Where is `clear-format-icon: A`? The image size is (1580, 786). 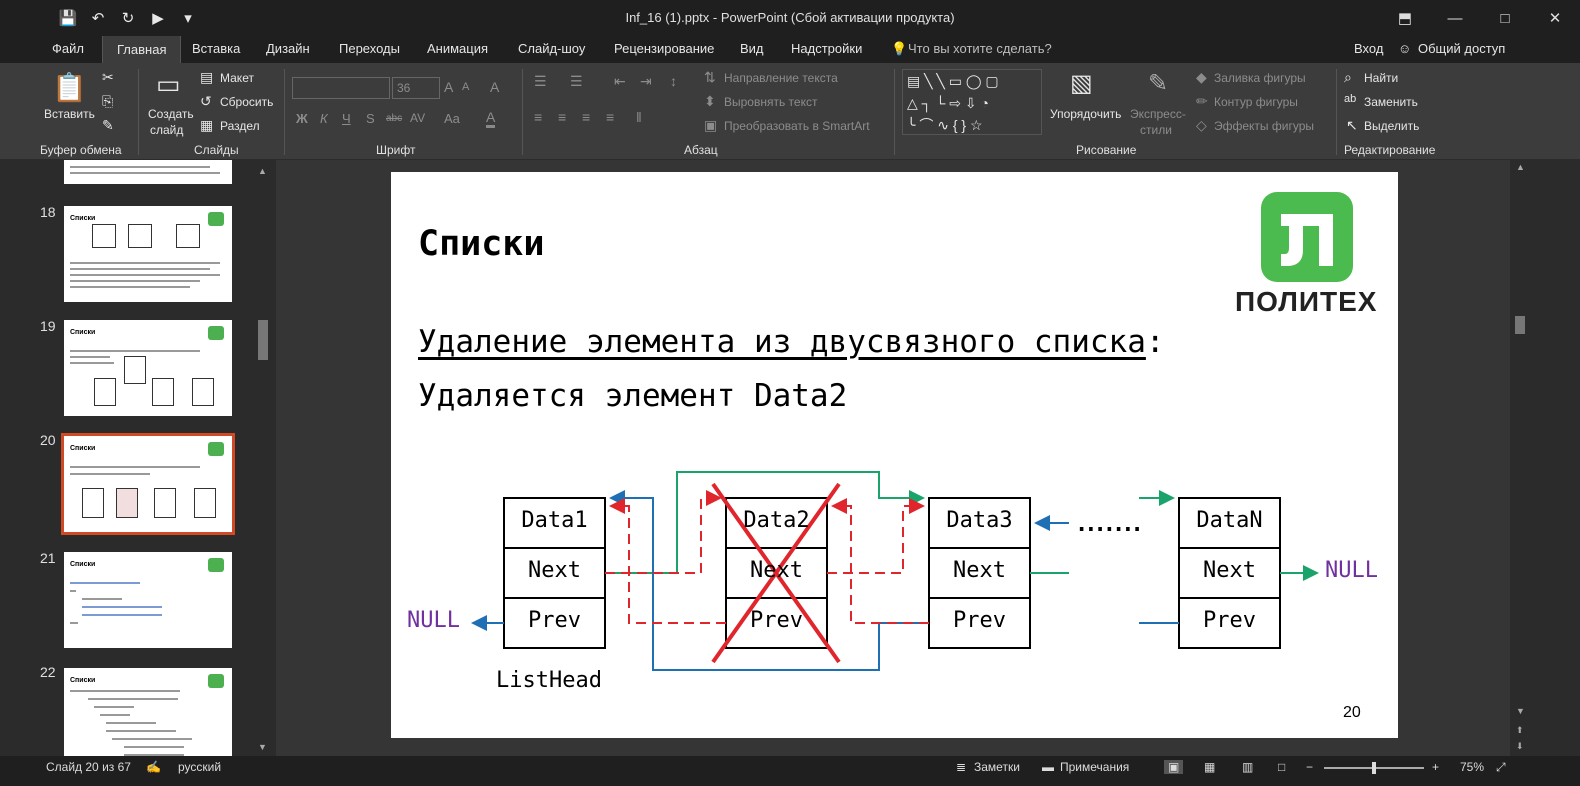
clear-format-icon: A is located at coordinates (494, 87).